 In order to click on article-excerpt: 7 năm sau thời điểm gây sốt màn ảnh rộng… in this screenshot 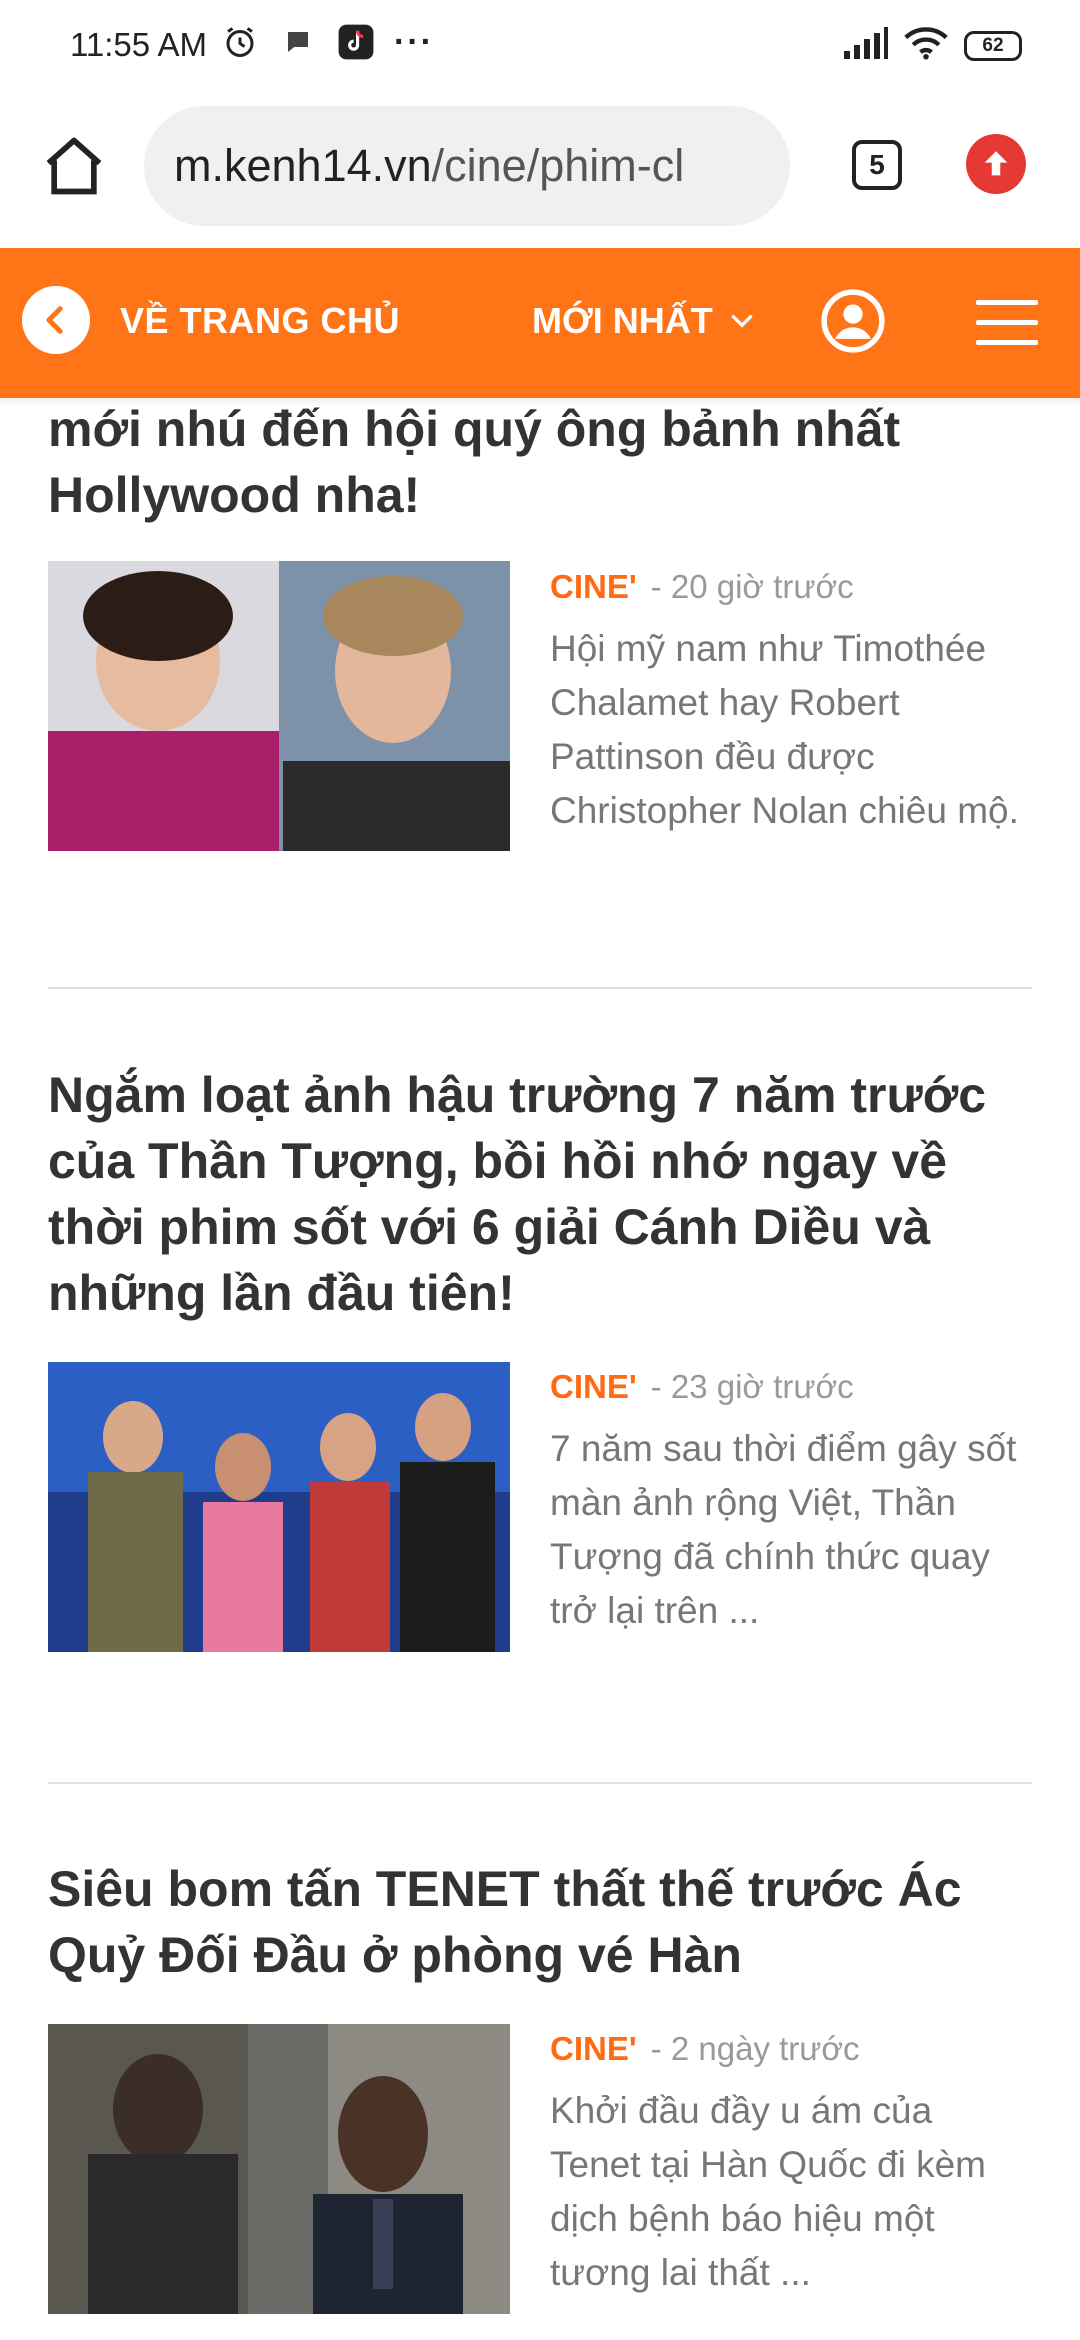, I will do `click(783, 1529)`.